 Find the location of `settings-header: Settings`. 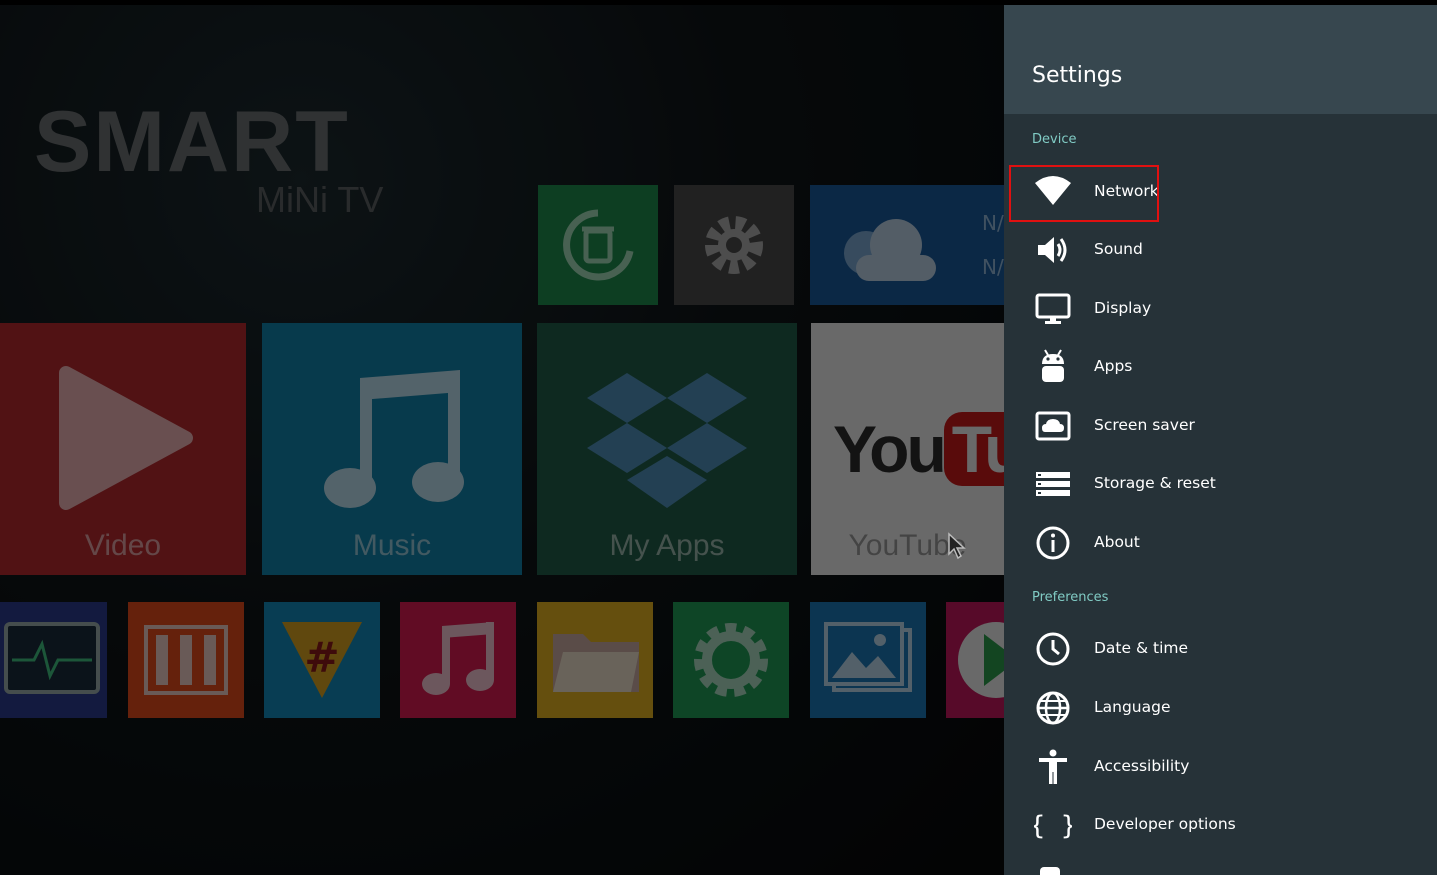

settings-header: Settings is located at coordinates (1220, 59).